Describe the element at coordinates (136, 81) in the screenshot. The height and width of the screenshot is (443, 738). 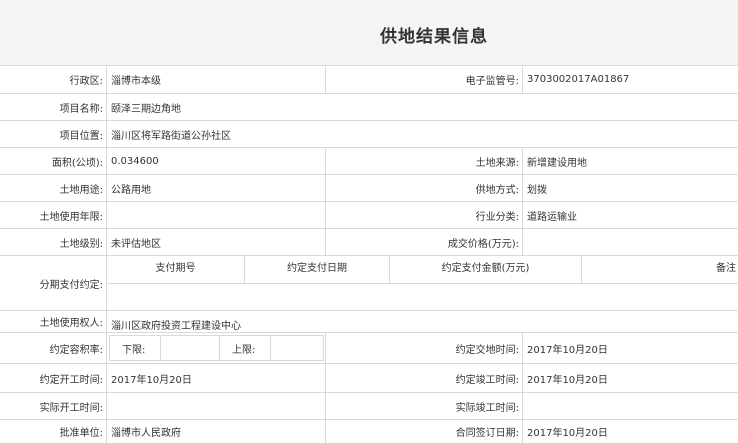
I see `district-value: 淄博市本级` at that location.